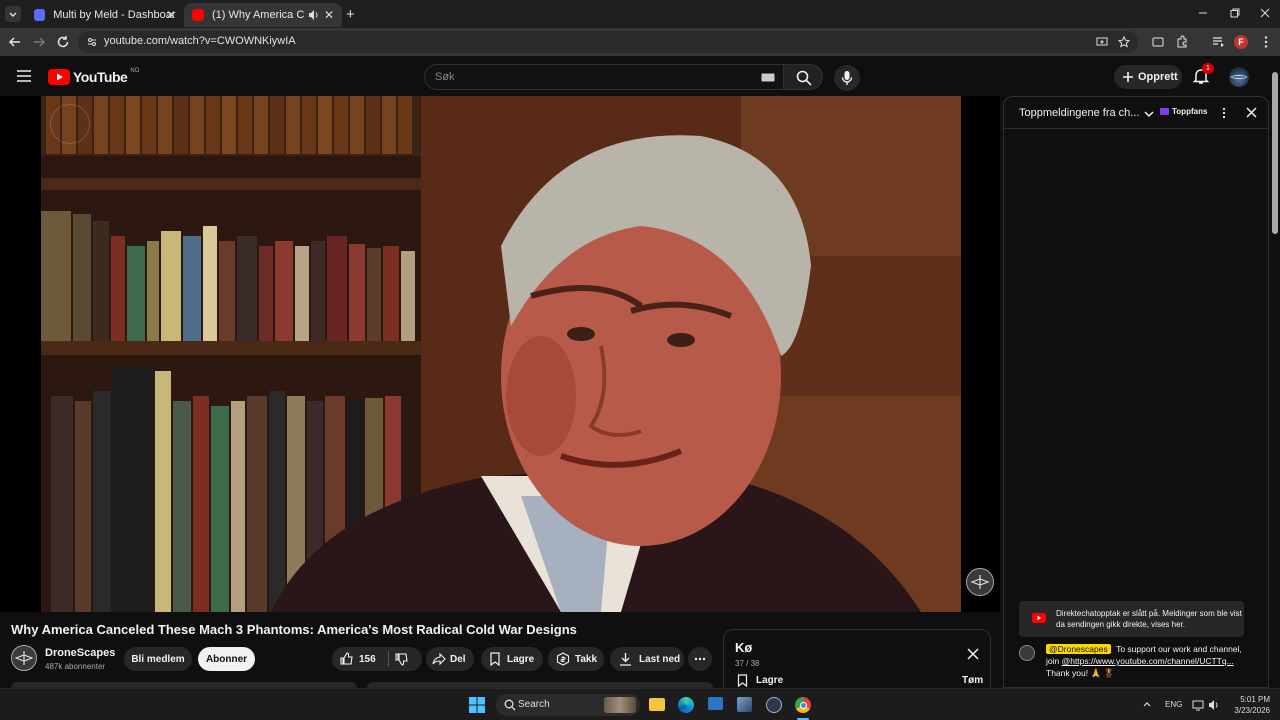 The width and height of the screenshot is (1280, 720). I want to click on download-button: Last ned, so click(647, 659).